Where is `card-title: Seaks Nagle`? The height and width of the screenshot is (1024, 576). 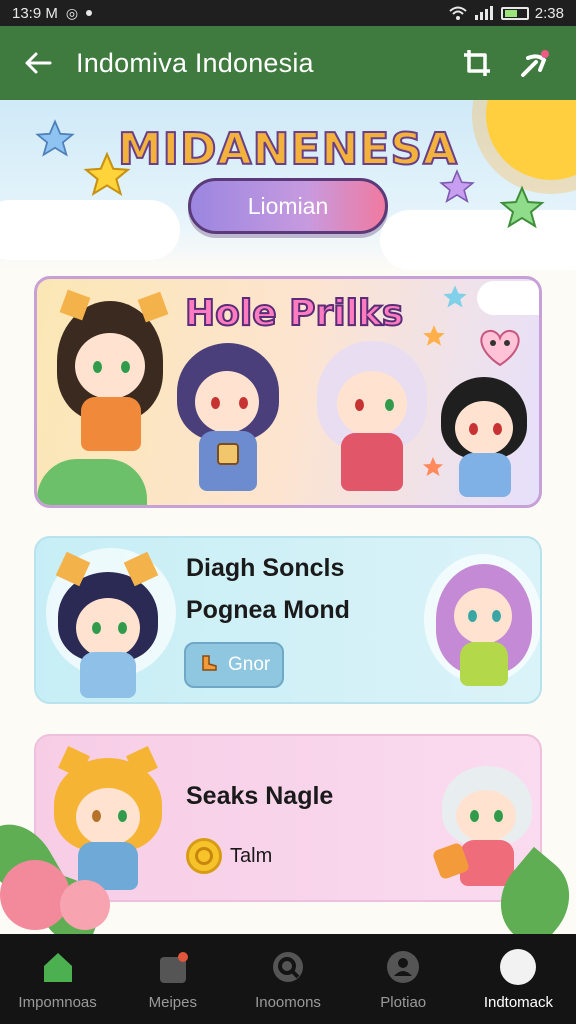 card-title: Seaks Nagle is located at coordinates (260, 796).